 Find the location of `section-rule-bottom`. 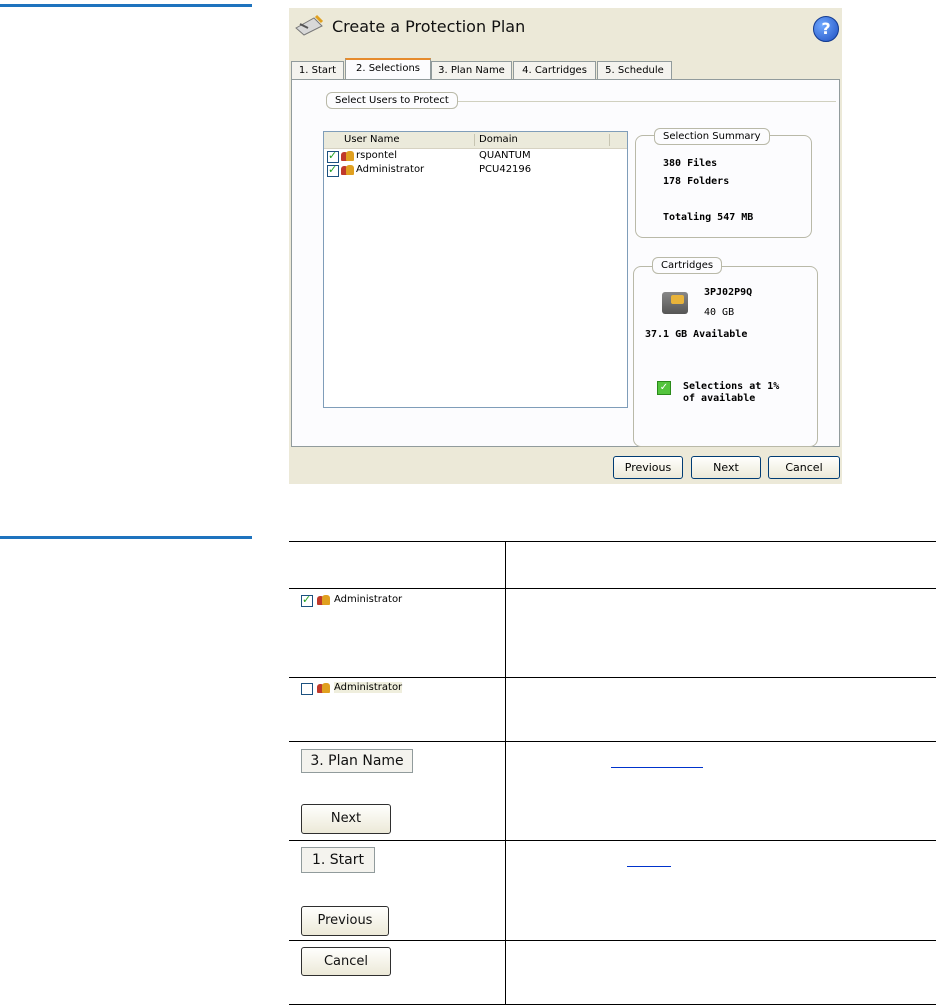

section-rule-bottom is located at coordinates (126, 537).